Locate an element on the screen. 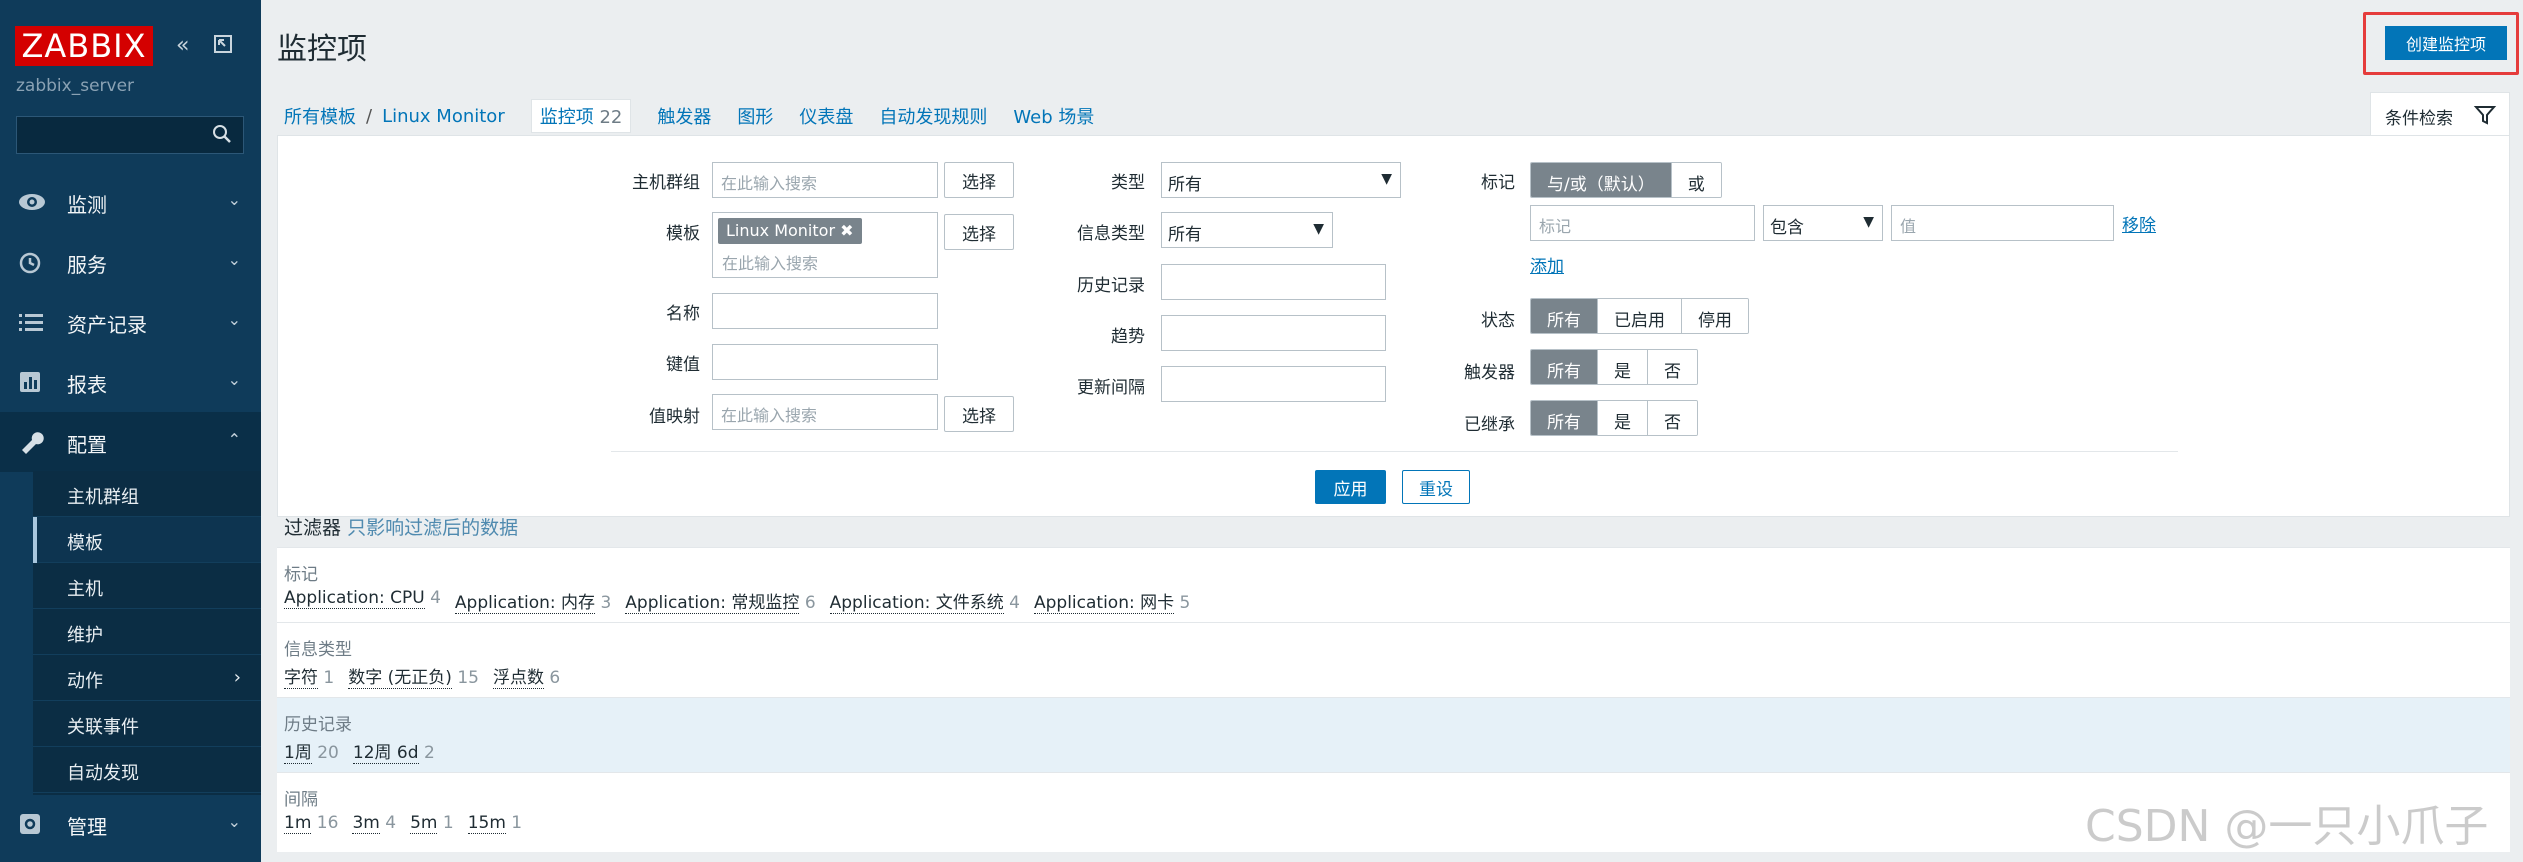 Image resolution: width=2523 pixels, height=862 pixels. menu-monitoring: 监测 ⌄ is located at coordinates (130, 202).